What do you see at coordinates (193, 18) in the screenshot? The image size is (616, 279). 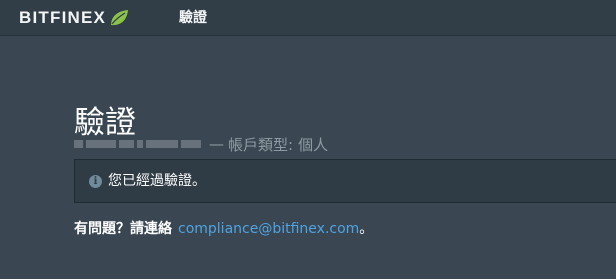 I see `nav-verification-link: 驗證` at bounding box center [193, 18].